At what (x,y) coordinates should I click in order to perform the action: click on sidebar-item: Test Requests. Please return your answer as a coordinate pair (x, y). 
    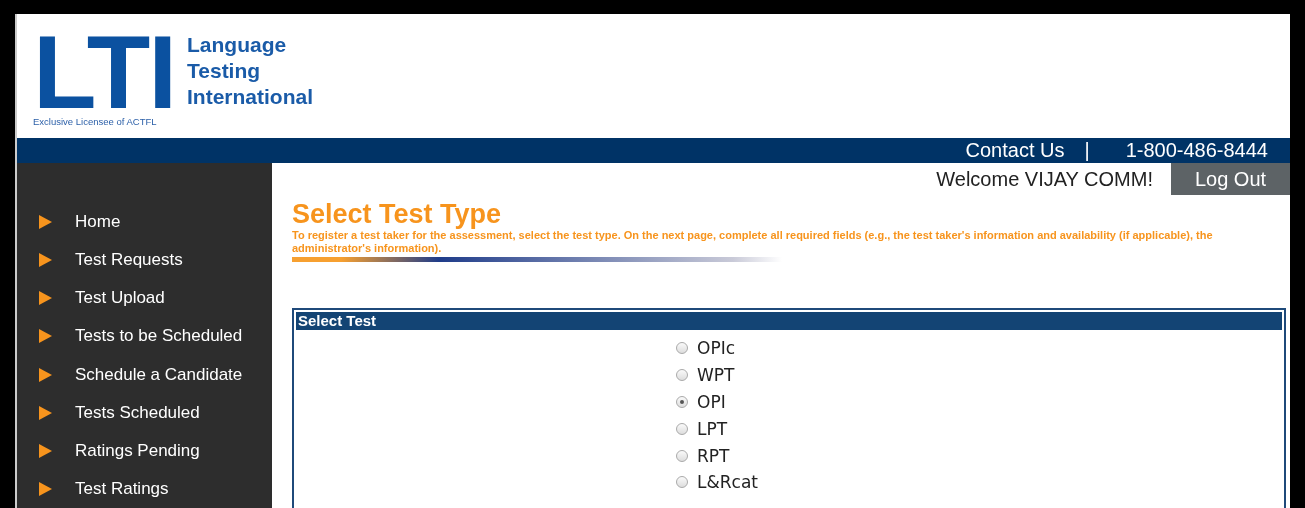
    Looking at the image, I should click on (144, 260).